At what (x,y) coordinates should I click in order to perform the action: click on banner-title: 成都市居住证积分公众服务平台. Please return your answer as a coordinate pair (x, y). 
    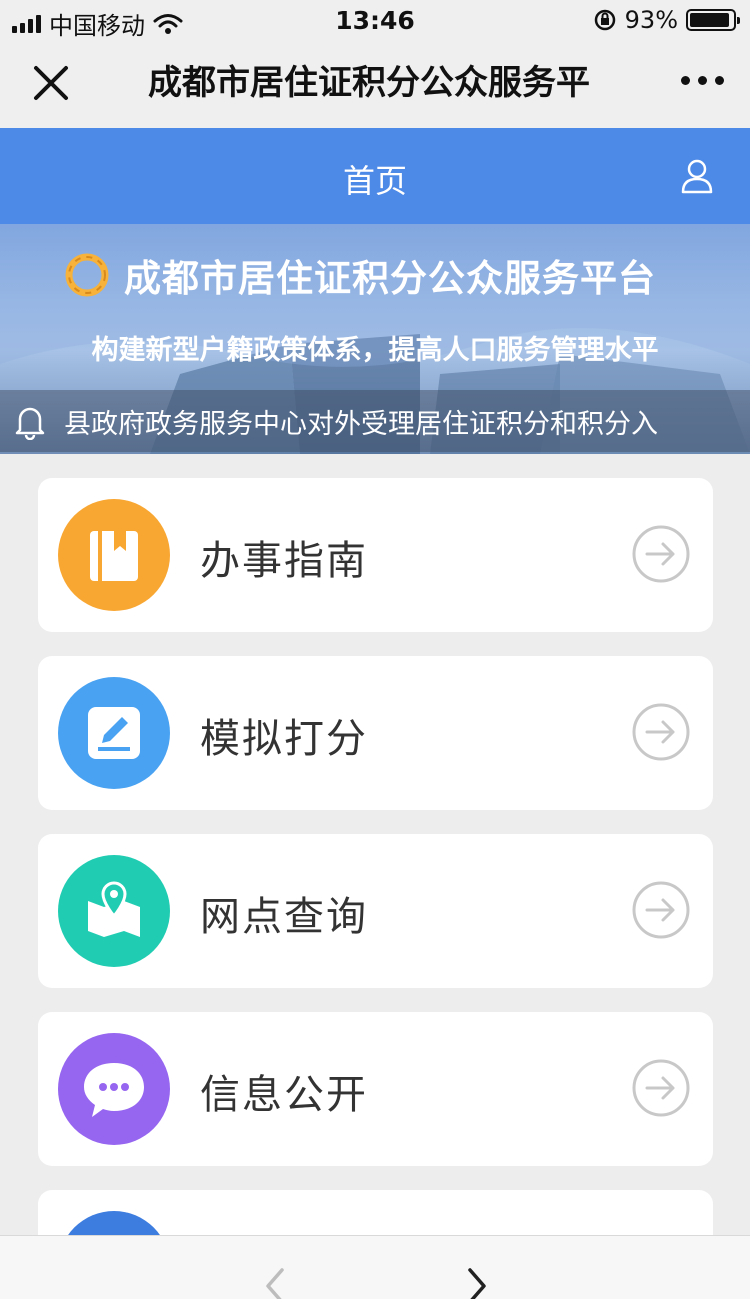
    Looking at the image, I should click on (360, 275).